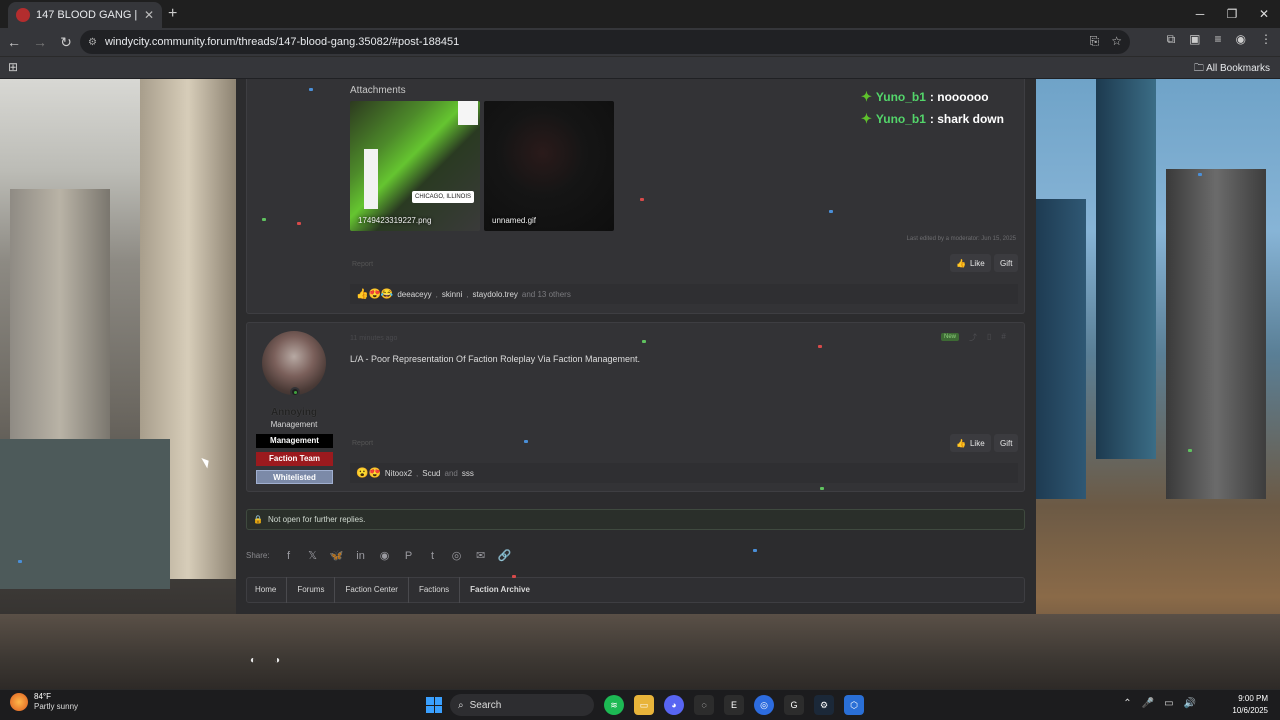 This screenshot has height=720, width=1280. Describe the element at coordinates (989, 337) in the screenshot. I see `bookmark-icon: ▯` at that location.